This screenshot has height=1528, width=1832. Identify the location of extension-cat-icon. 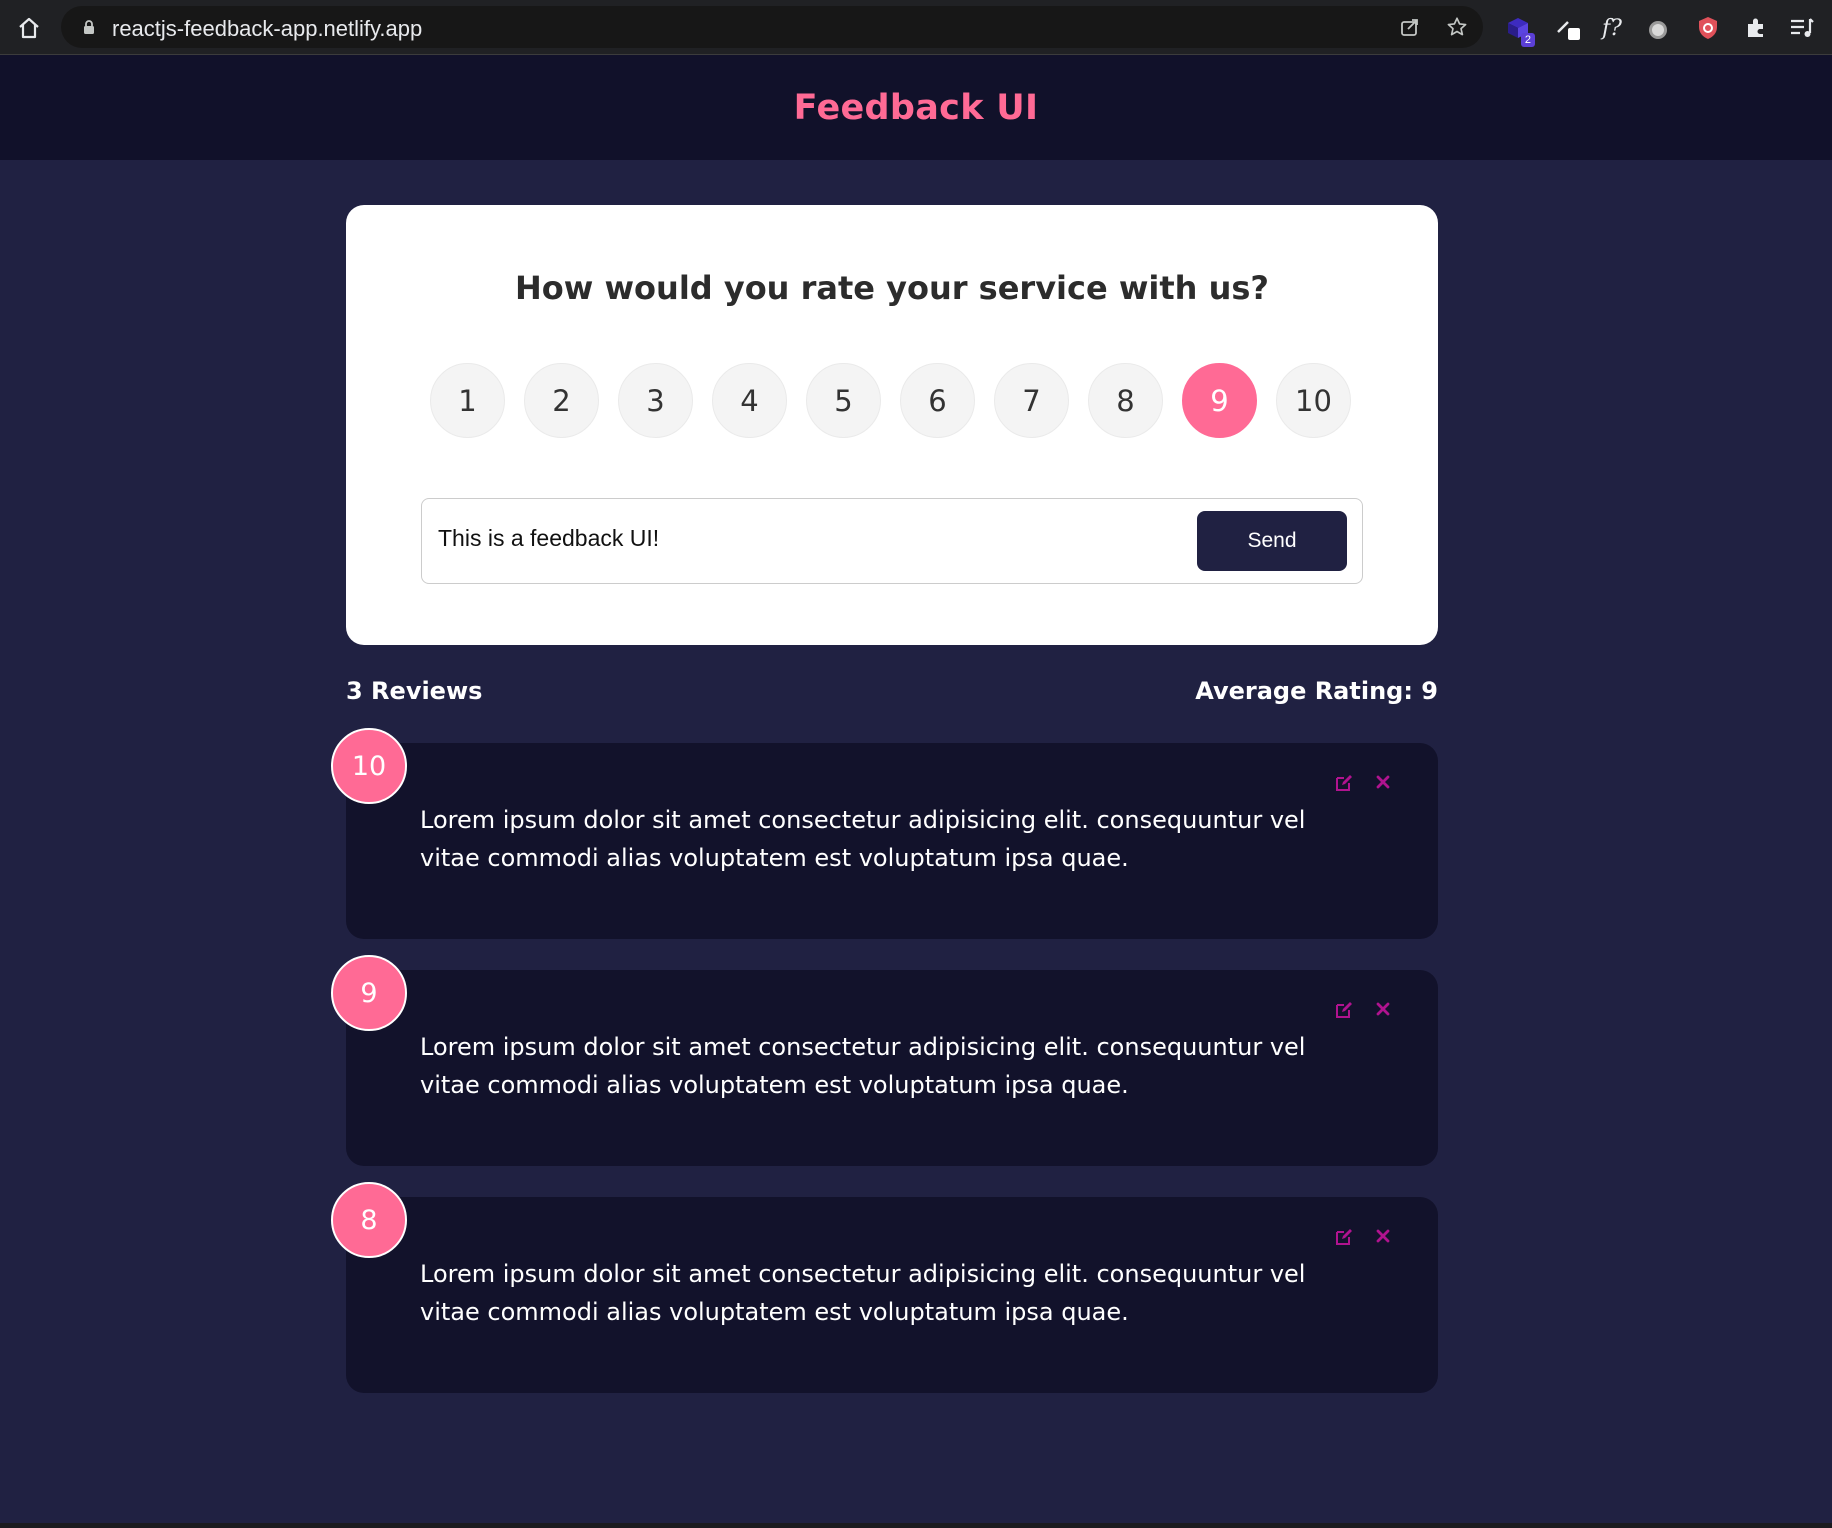
(1658, 28).